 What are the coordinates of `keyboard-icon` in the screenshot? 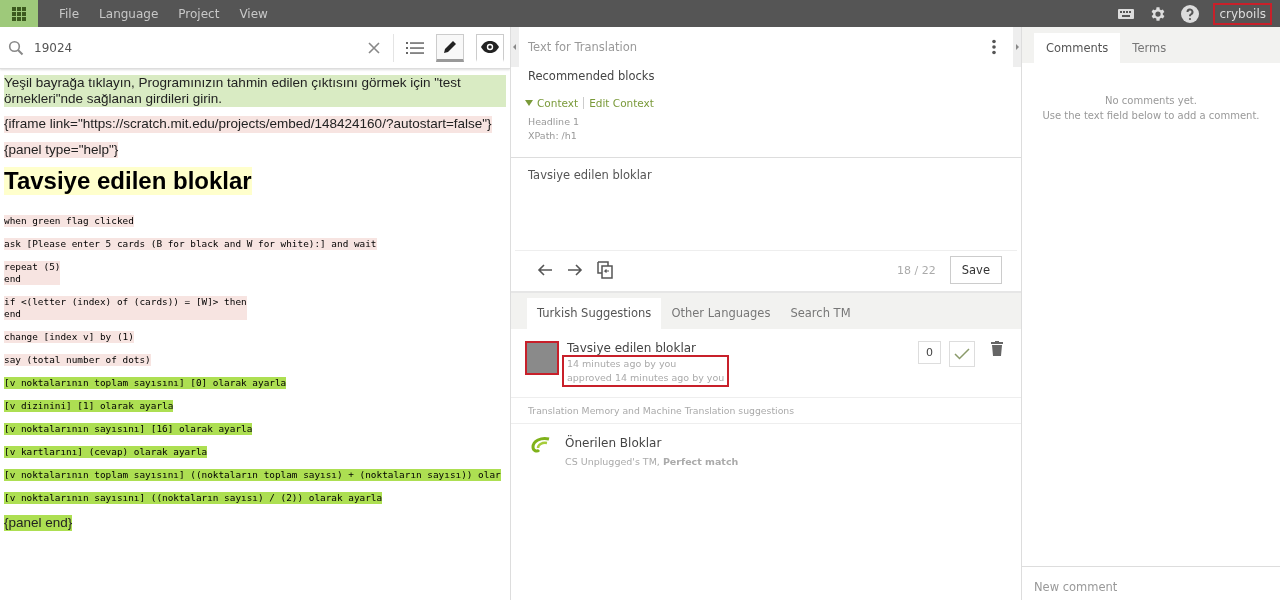 It's located at (1126, 13).